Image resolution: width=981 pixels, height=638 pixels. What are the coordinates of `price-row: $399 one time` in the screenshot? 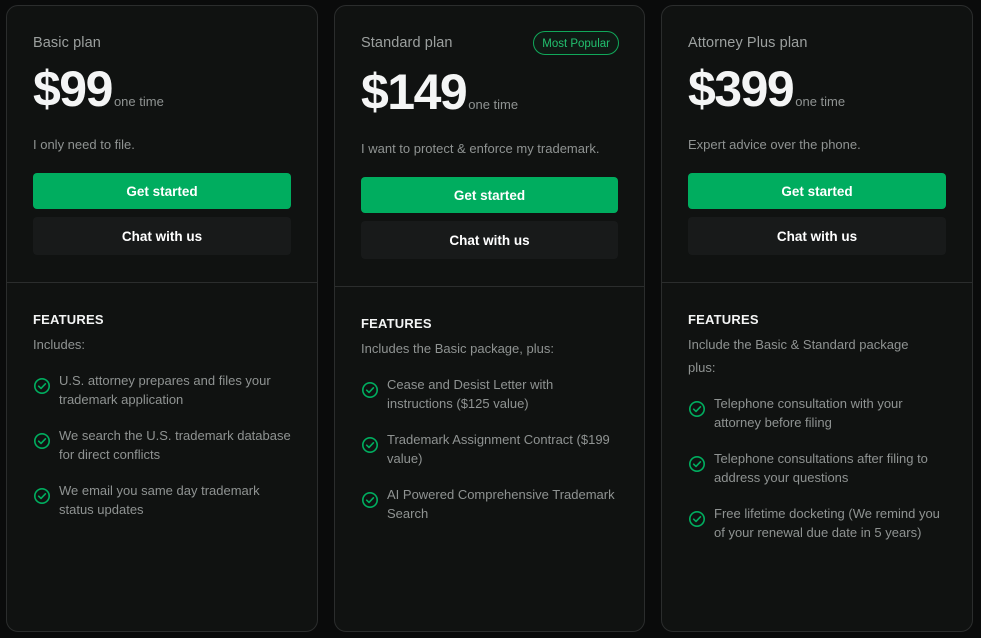 It's located at (766, 89).